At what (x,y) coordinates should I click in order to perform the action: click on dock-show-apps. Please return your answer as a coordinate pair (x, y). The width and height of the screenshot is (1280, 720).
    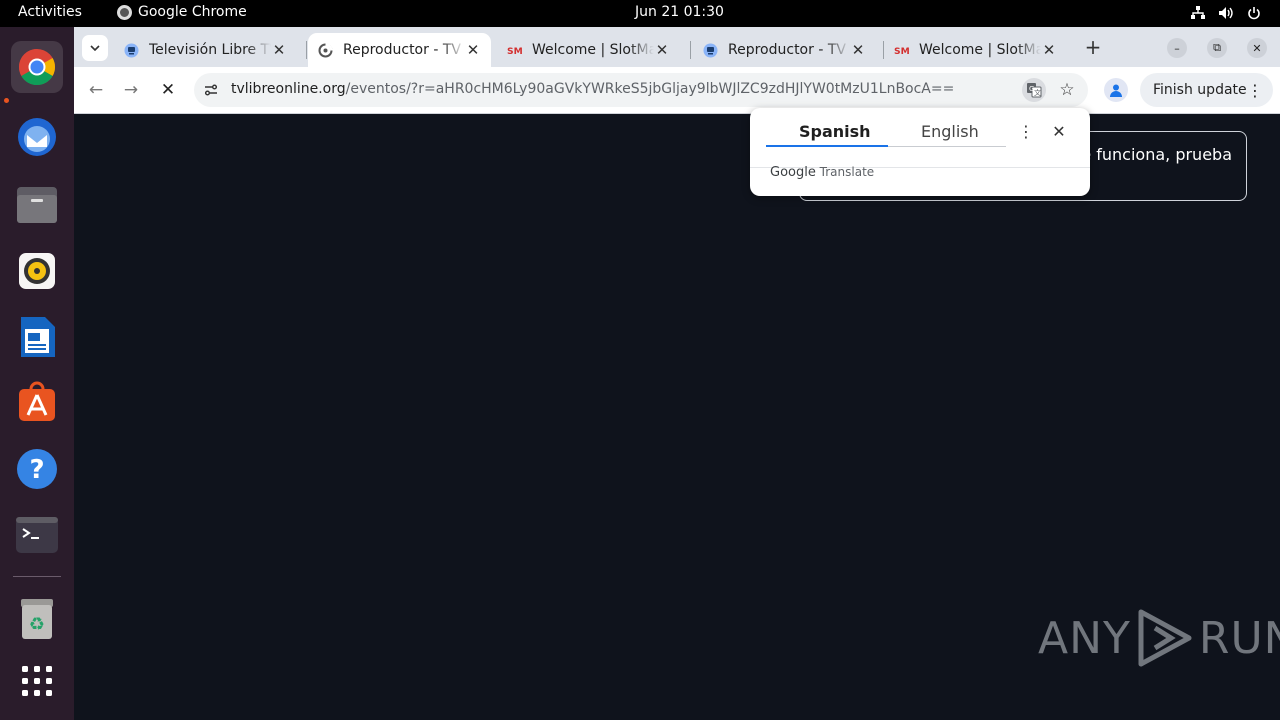
    Looking at the image, I should click on (37, 681).